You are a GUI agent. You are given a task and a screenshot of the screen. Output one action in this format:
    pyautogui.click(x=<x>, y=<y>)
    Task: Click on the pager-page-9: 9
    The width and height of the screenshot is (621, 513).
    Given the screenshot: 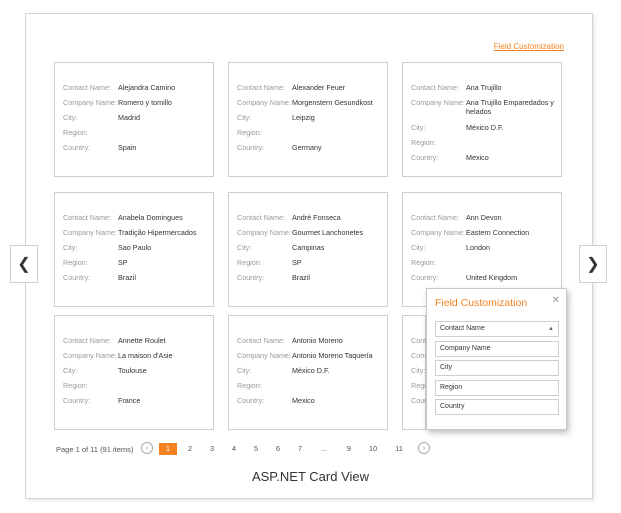 What is the action you would take?
    pyautogui.click(x=349, y=449)
    